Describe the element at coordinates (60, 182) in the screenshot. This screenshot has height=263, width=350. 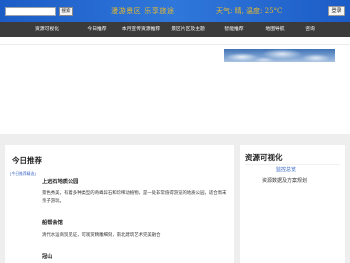
I see `attraction-title: 上远石地质公园` at that location.